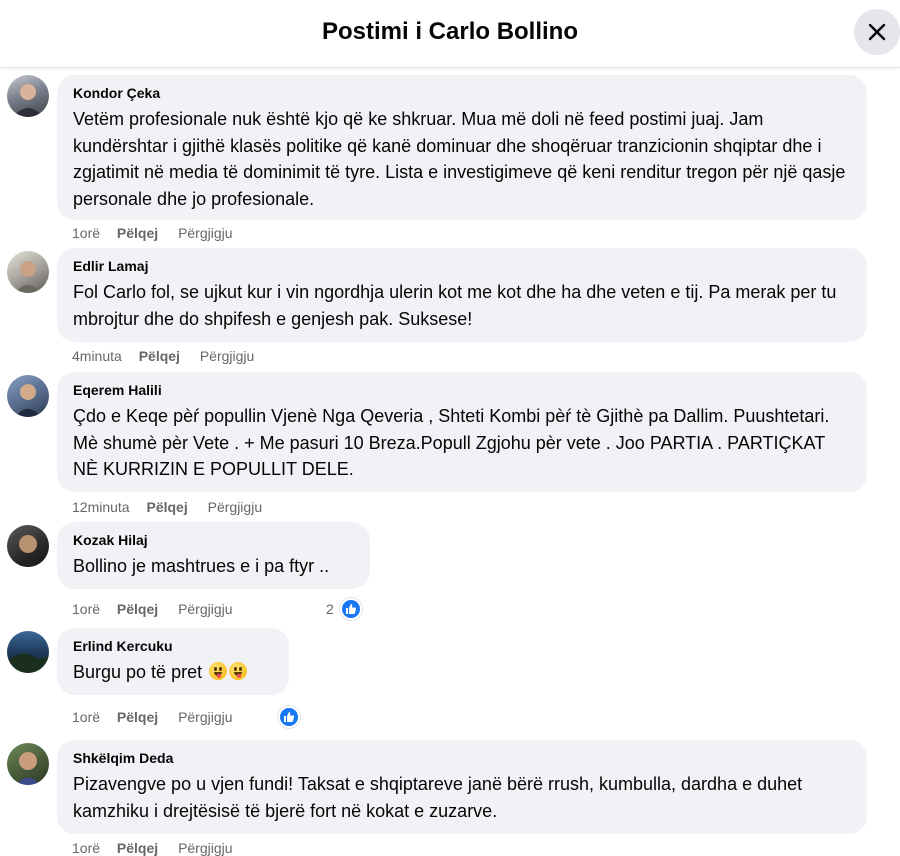 The image size is (900, 856). I want to click on reaction-summary: 2, so click(344, 608).